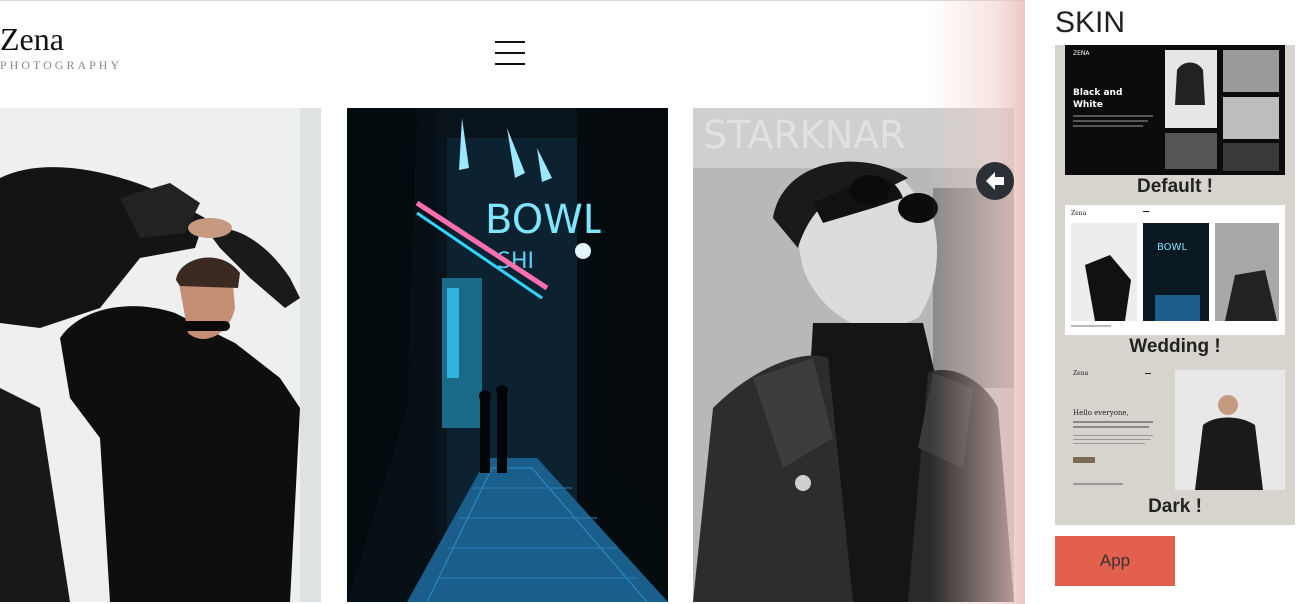 The width and height of the screenshot is (1297, 604). Describe the element at coordinates (1097, 93) in the screenshot. I see `svg-text: Black and` at that location.